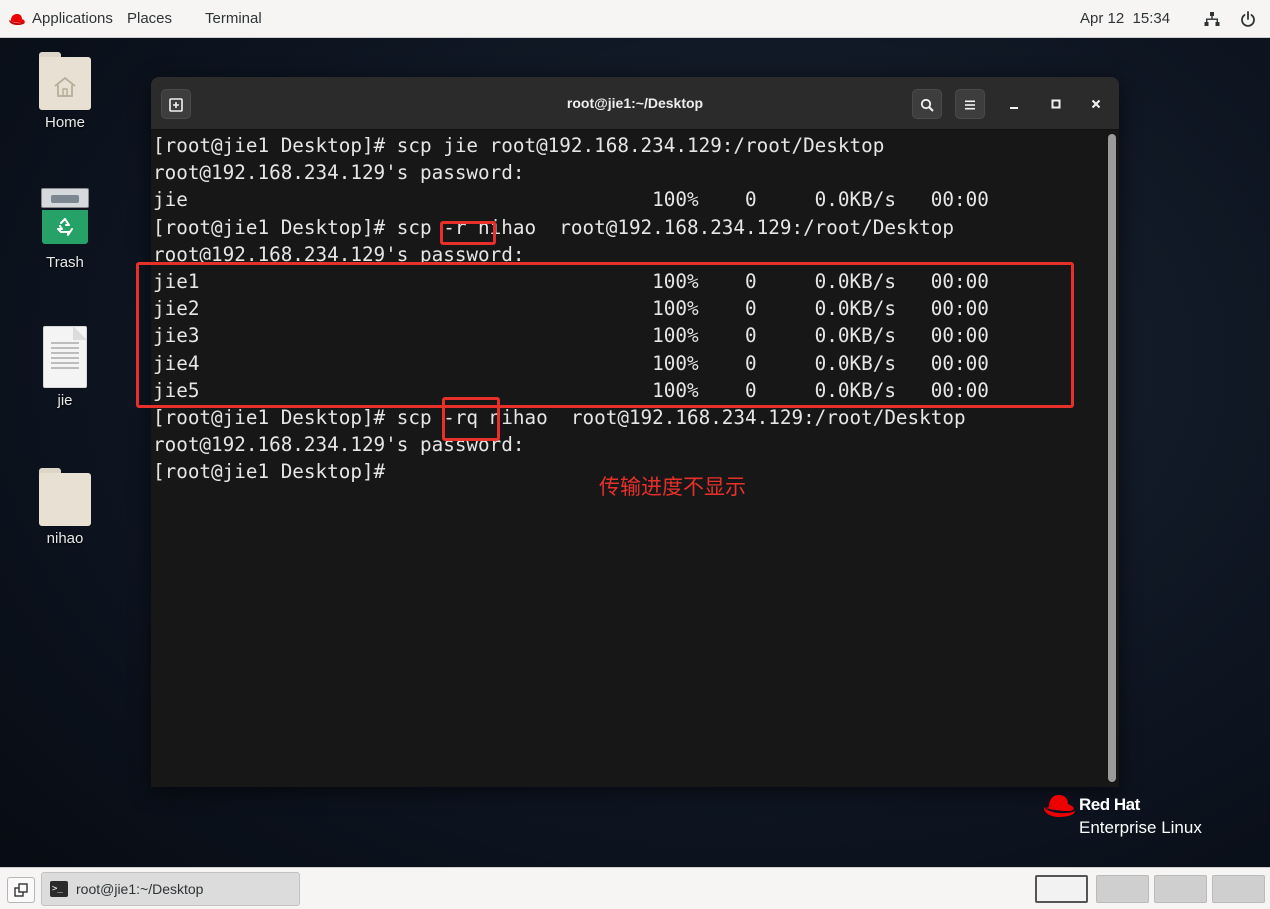 The height and width of the screenshot is (909, 1270). I want to click on desktop-icon-label: Trash, so click(65, 262).